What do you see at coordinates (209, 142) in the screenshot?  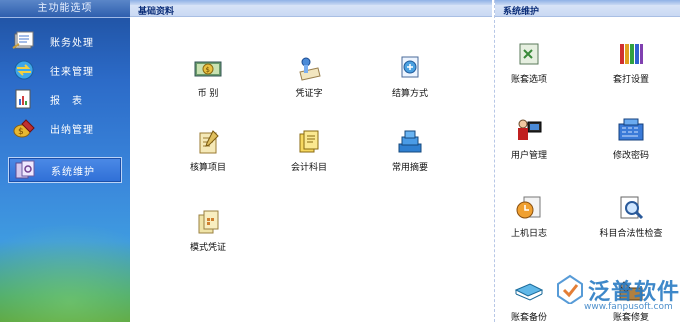 I see `accounting-item-icon` at bounding box center [209, 142].